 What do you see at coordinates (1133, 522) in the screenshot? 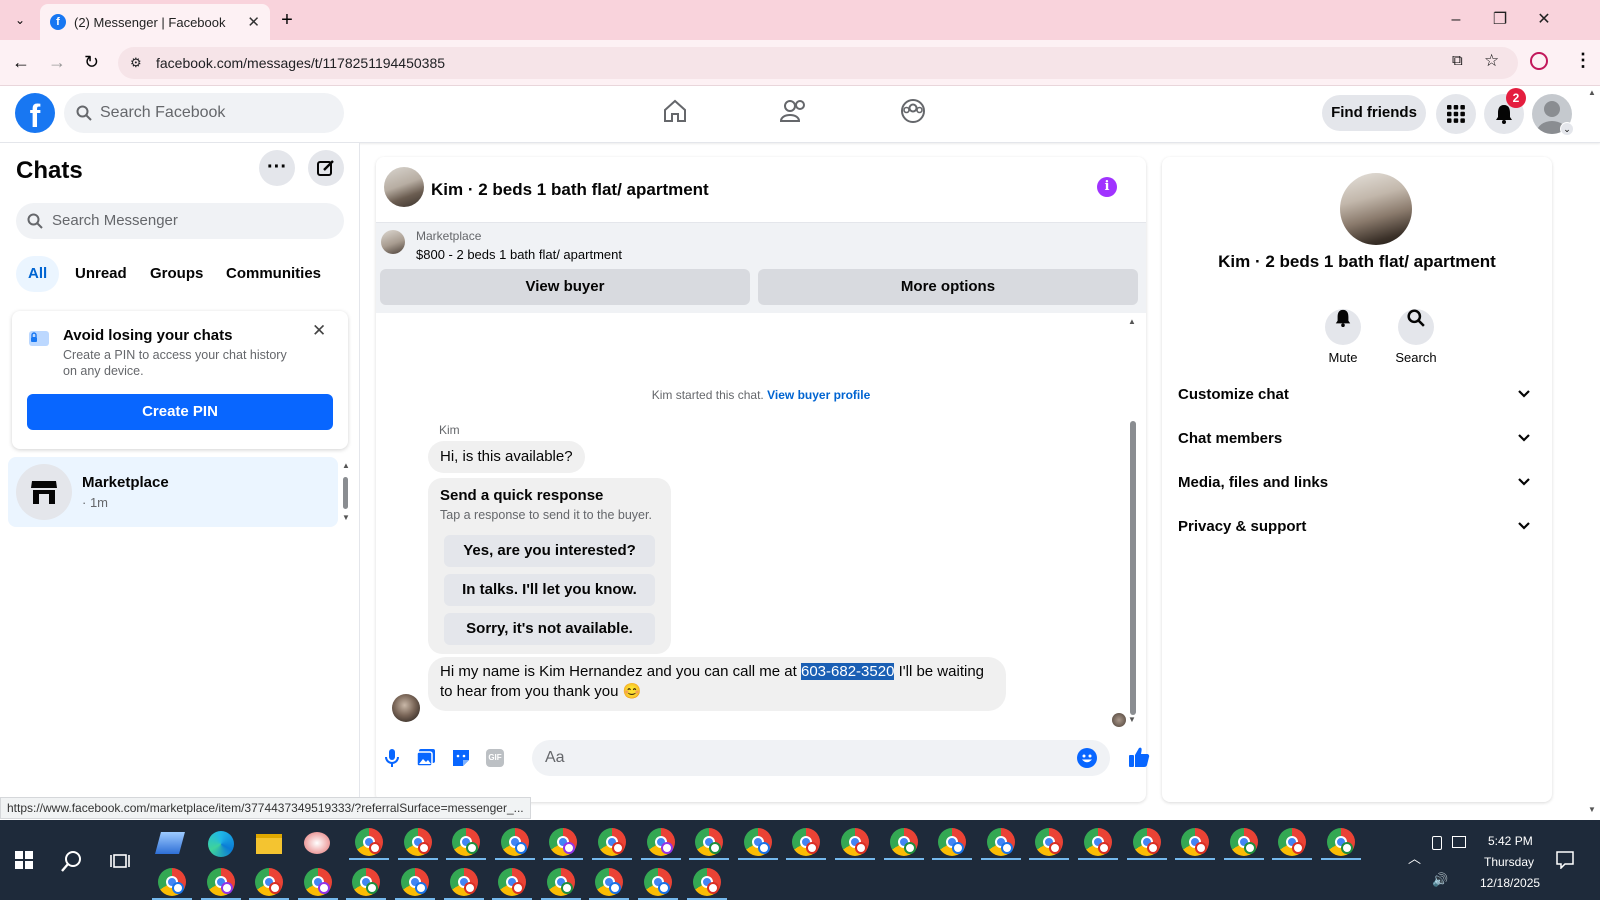
I see `chat-scrollbar: ▲ ▼` at bounding box center [1133, 522].